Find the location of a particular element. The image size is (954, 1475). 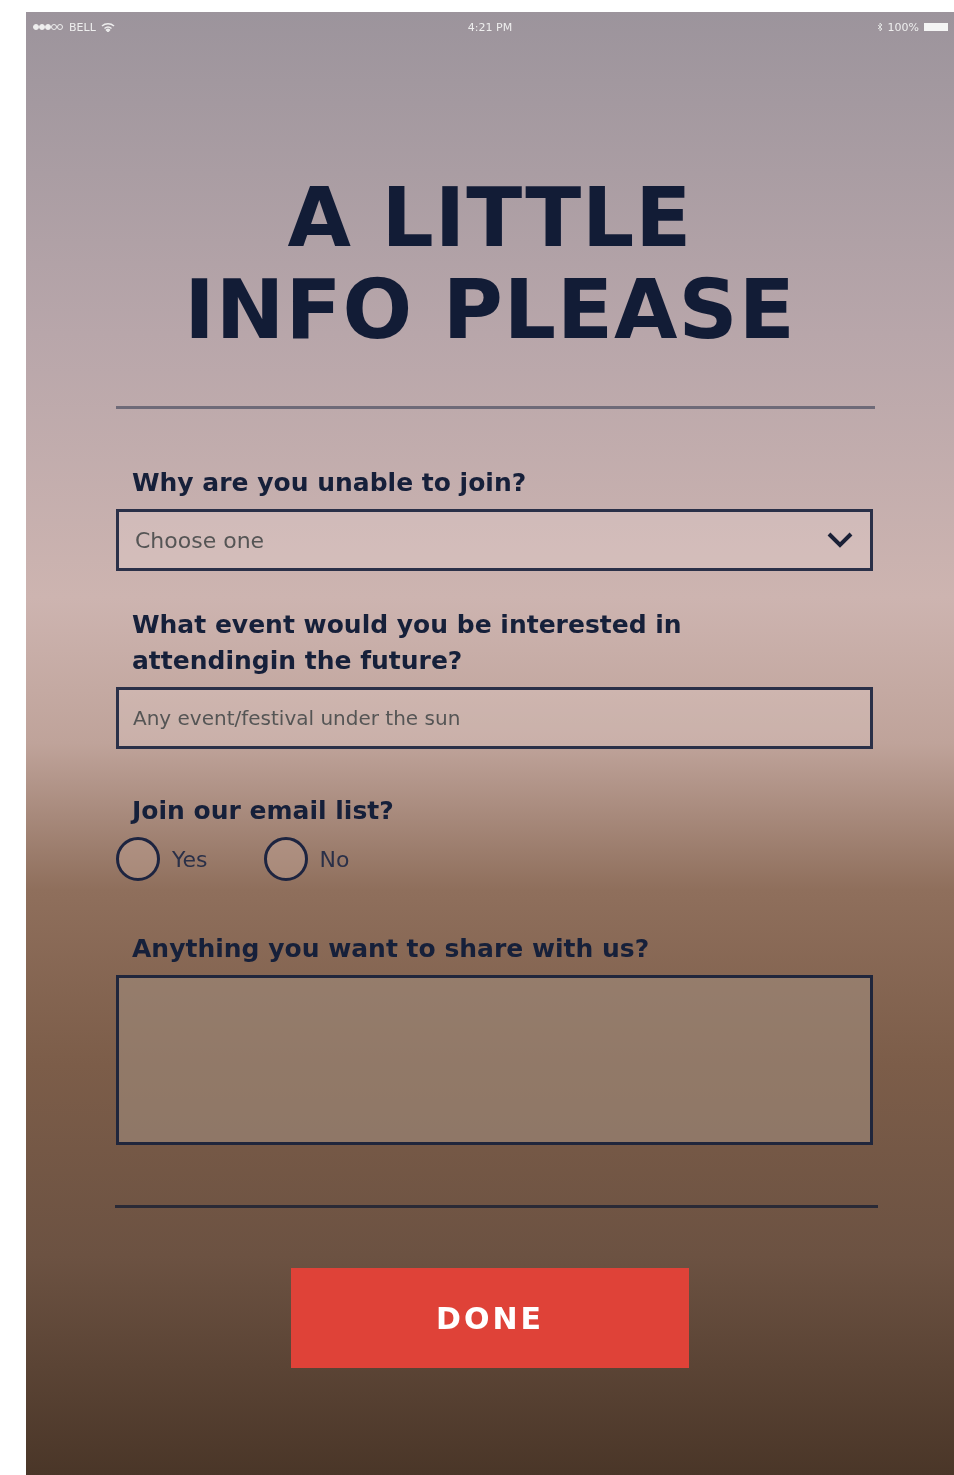

field-label: Join our email list? is located at coordinates (262, 811).